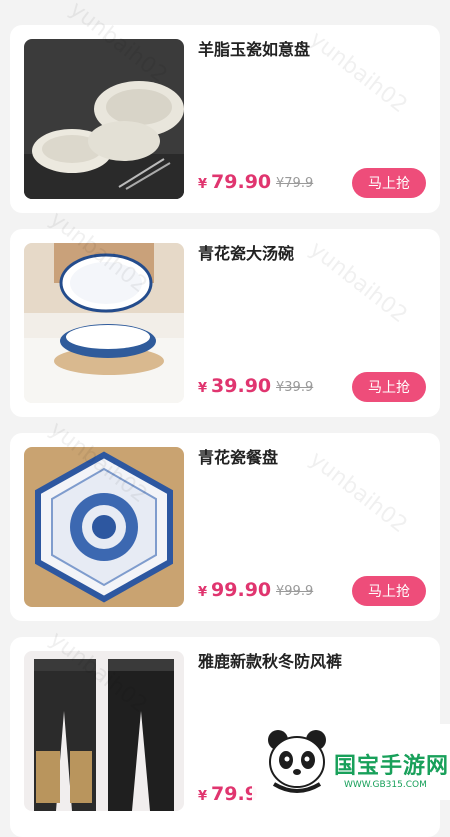 Image resolution: width=450 pixels, height=837 pixels. Describe the element at coordinates (241, 182) in the screenshot. I see `price-value: 79.90` at that location.